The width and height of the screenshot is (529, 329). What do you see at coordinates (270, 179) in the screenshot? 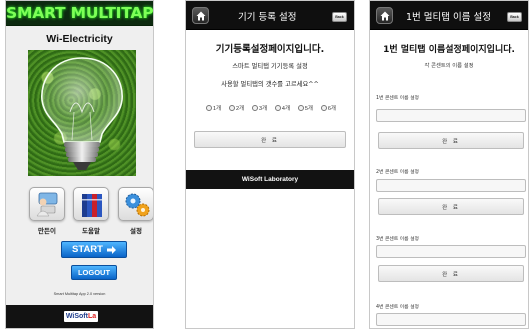
I see `footer-bar: WiSoft Laboratory` at bounding box center [270, 179].